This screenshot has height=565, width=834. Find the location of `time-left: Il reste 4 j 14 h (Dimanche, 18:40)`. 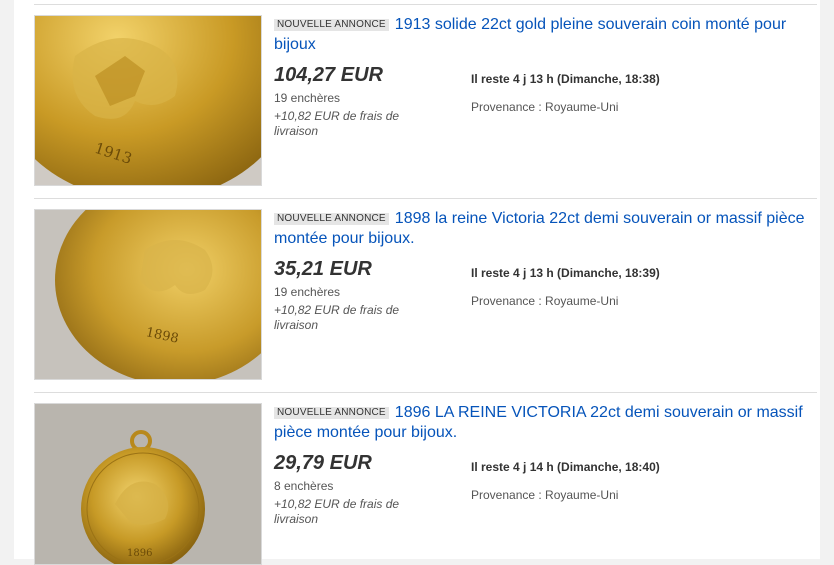

time-left: Il reste 4 j 14 h (Dimanche, 18:40) is located at coordinates (565, 467).